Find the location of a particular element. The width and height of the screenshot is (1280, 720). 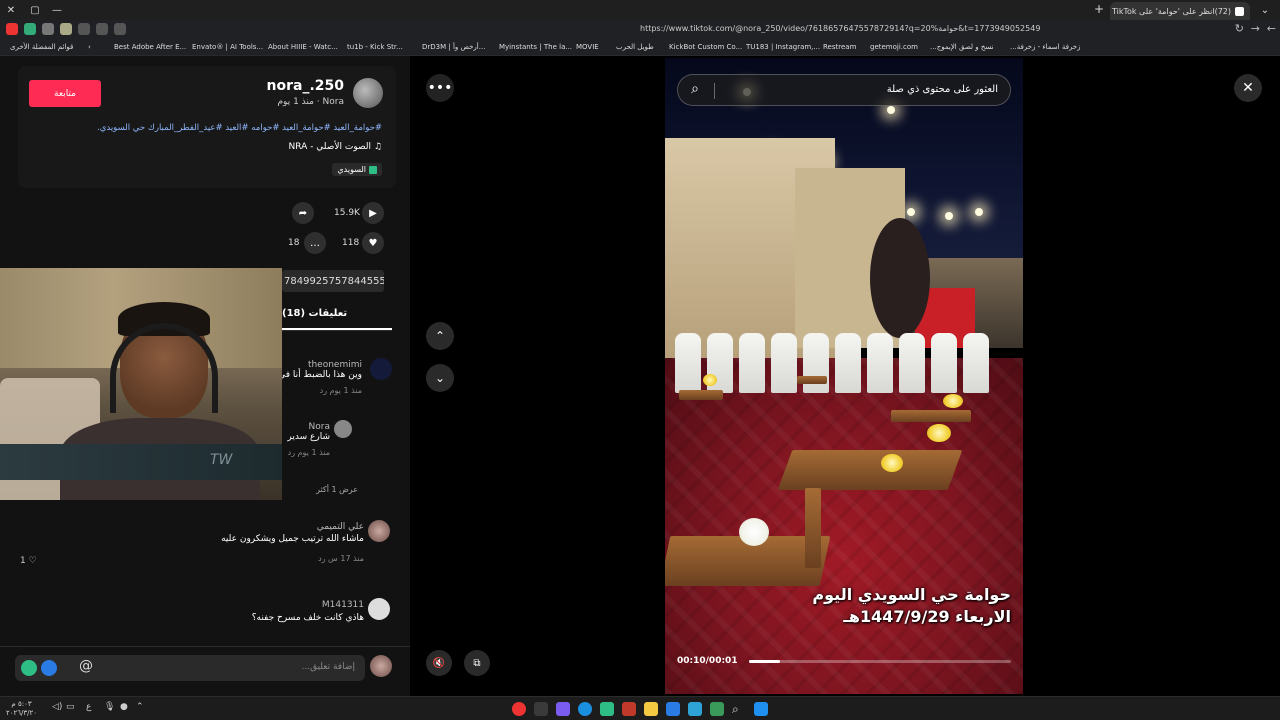

play-icon: ▶ is located at coordinates (373, 213).